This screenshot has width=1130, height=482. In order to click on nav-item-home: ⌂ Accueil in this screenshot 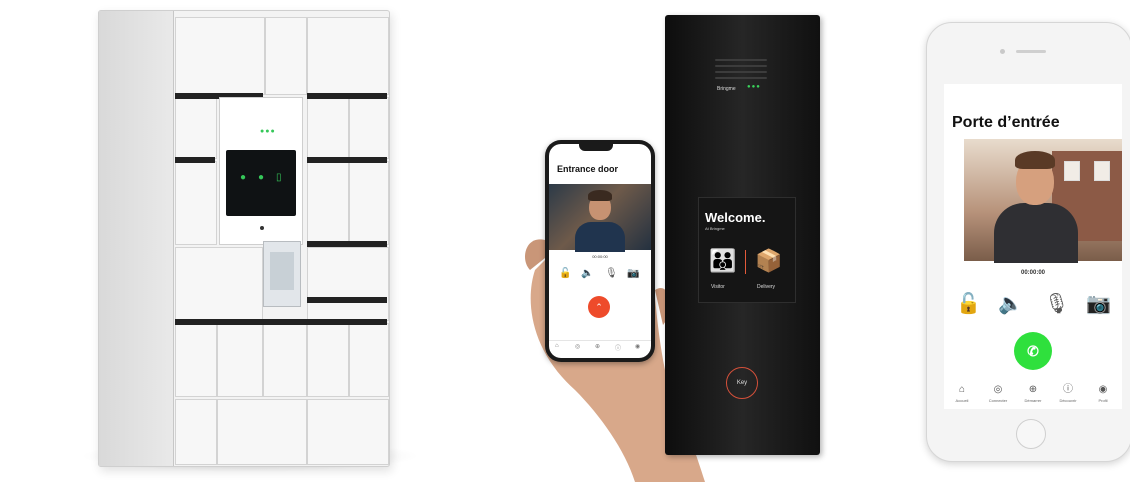, I will do `click(962, 393)`.